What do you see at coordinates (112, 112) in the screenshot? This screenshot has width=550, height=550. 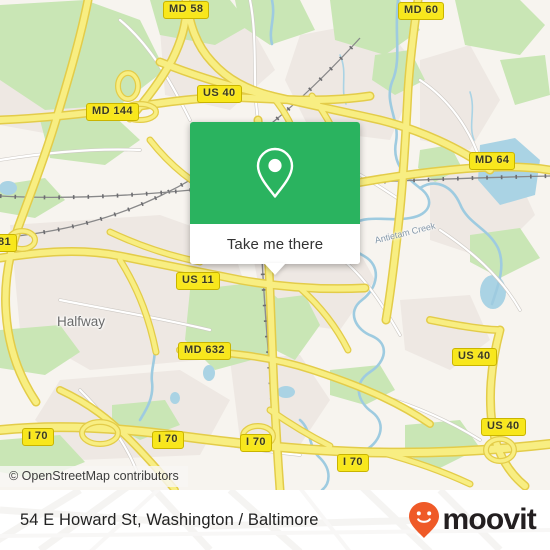 I see `road-shield: MD 144` at bounding box center [112, 112].